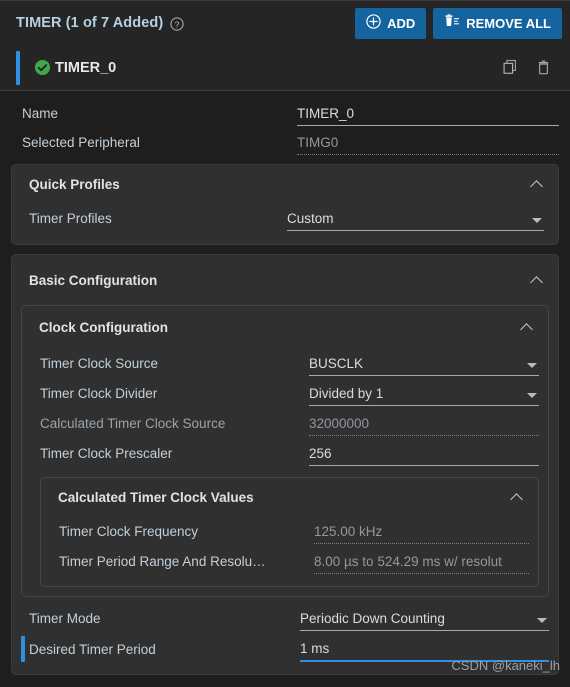  I want to click on timer-clock-divider-dropdown: Divided by 1, so click(424, 393).